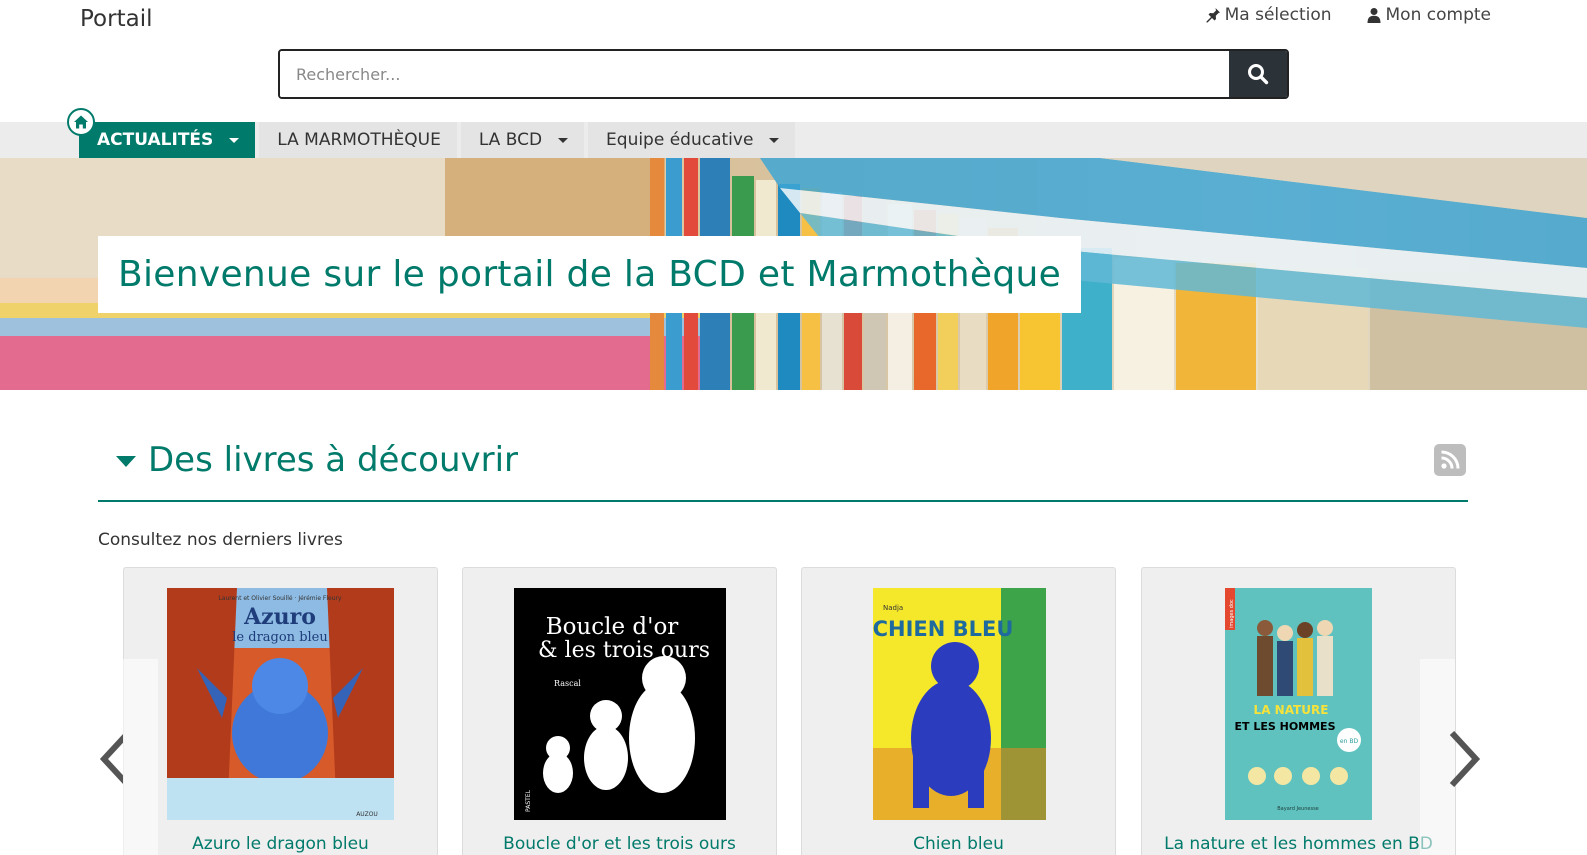  Describe the element at coordinates (1374, 15) in the screenshot. I see `user-icon` at that location.